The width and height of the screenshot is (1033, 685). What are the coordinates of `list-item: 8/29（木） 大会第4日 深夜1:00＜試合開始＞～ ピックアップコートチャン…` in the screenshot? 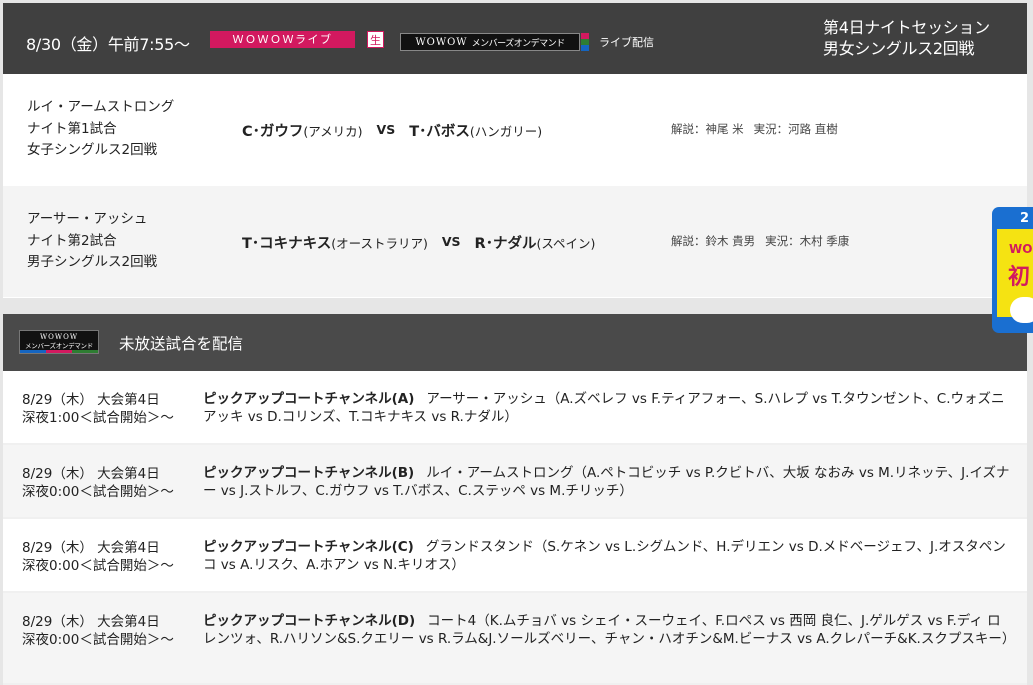 It's located at (515, 408).